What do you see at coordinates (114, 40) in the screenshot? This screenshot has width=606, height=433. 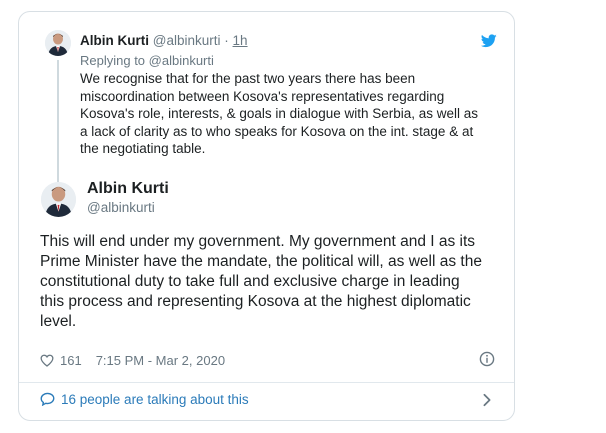 I see `reply-author-name: Albin Kurti` at bounding box center [114, 40].